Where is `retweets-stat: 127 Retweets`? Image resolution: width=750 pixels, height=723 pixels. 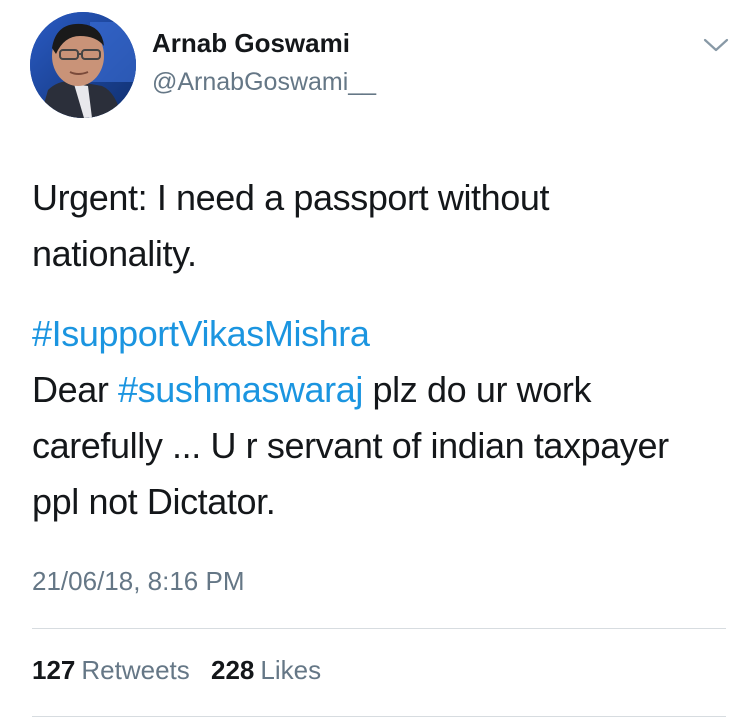 retweets-stat: 127 Retweets is located at coordinates (111, 670).